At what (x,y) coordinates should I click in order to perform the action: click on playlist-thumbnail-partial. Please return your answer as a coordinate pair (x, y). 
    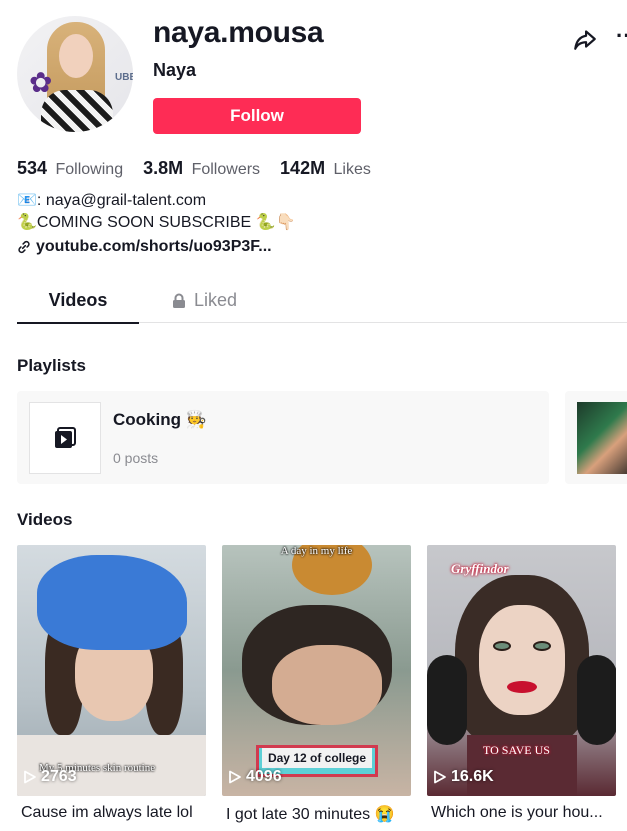
    Looking at the image, I should click on (602, 438).